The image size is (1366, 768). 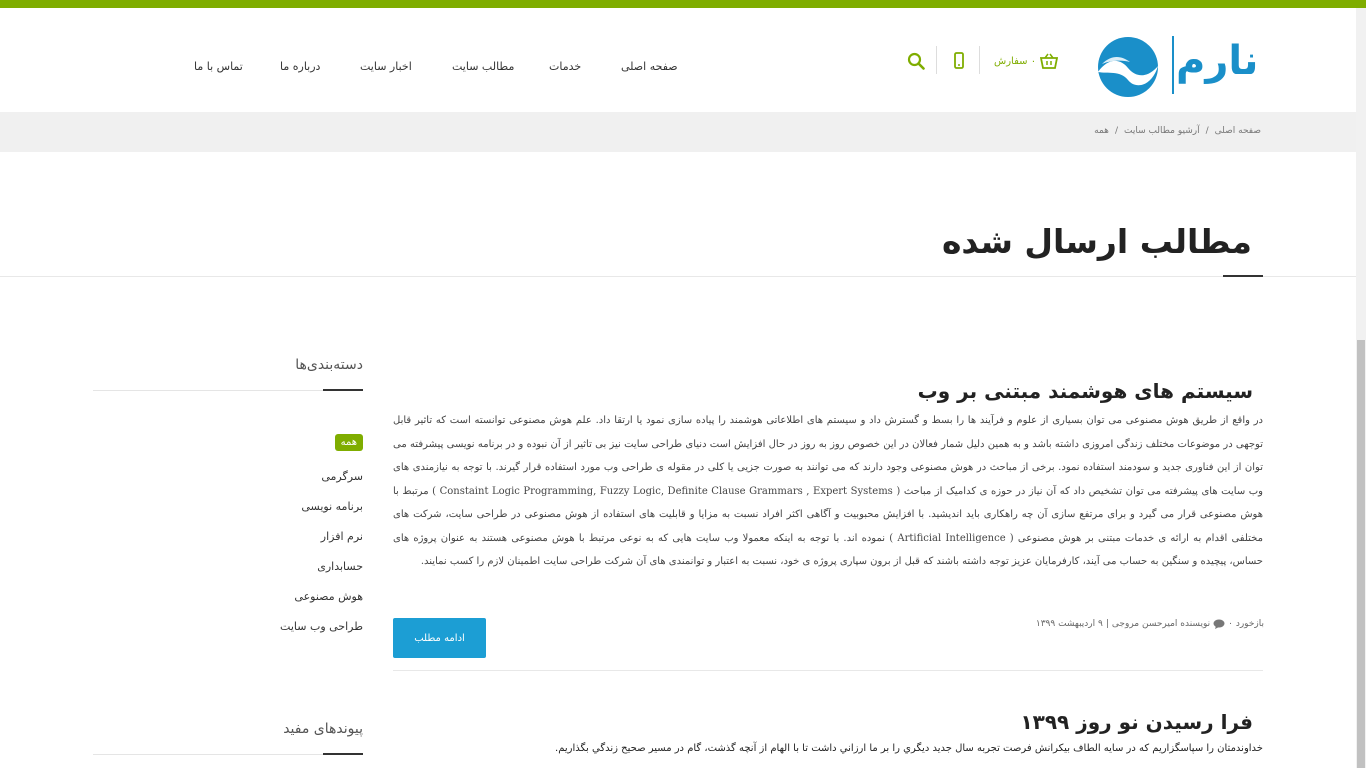 I want to click on title-underline, so click(x=1243, y=276).